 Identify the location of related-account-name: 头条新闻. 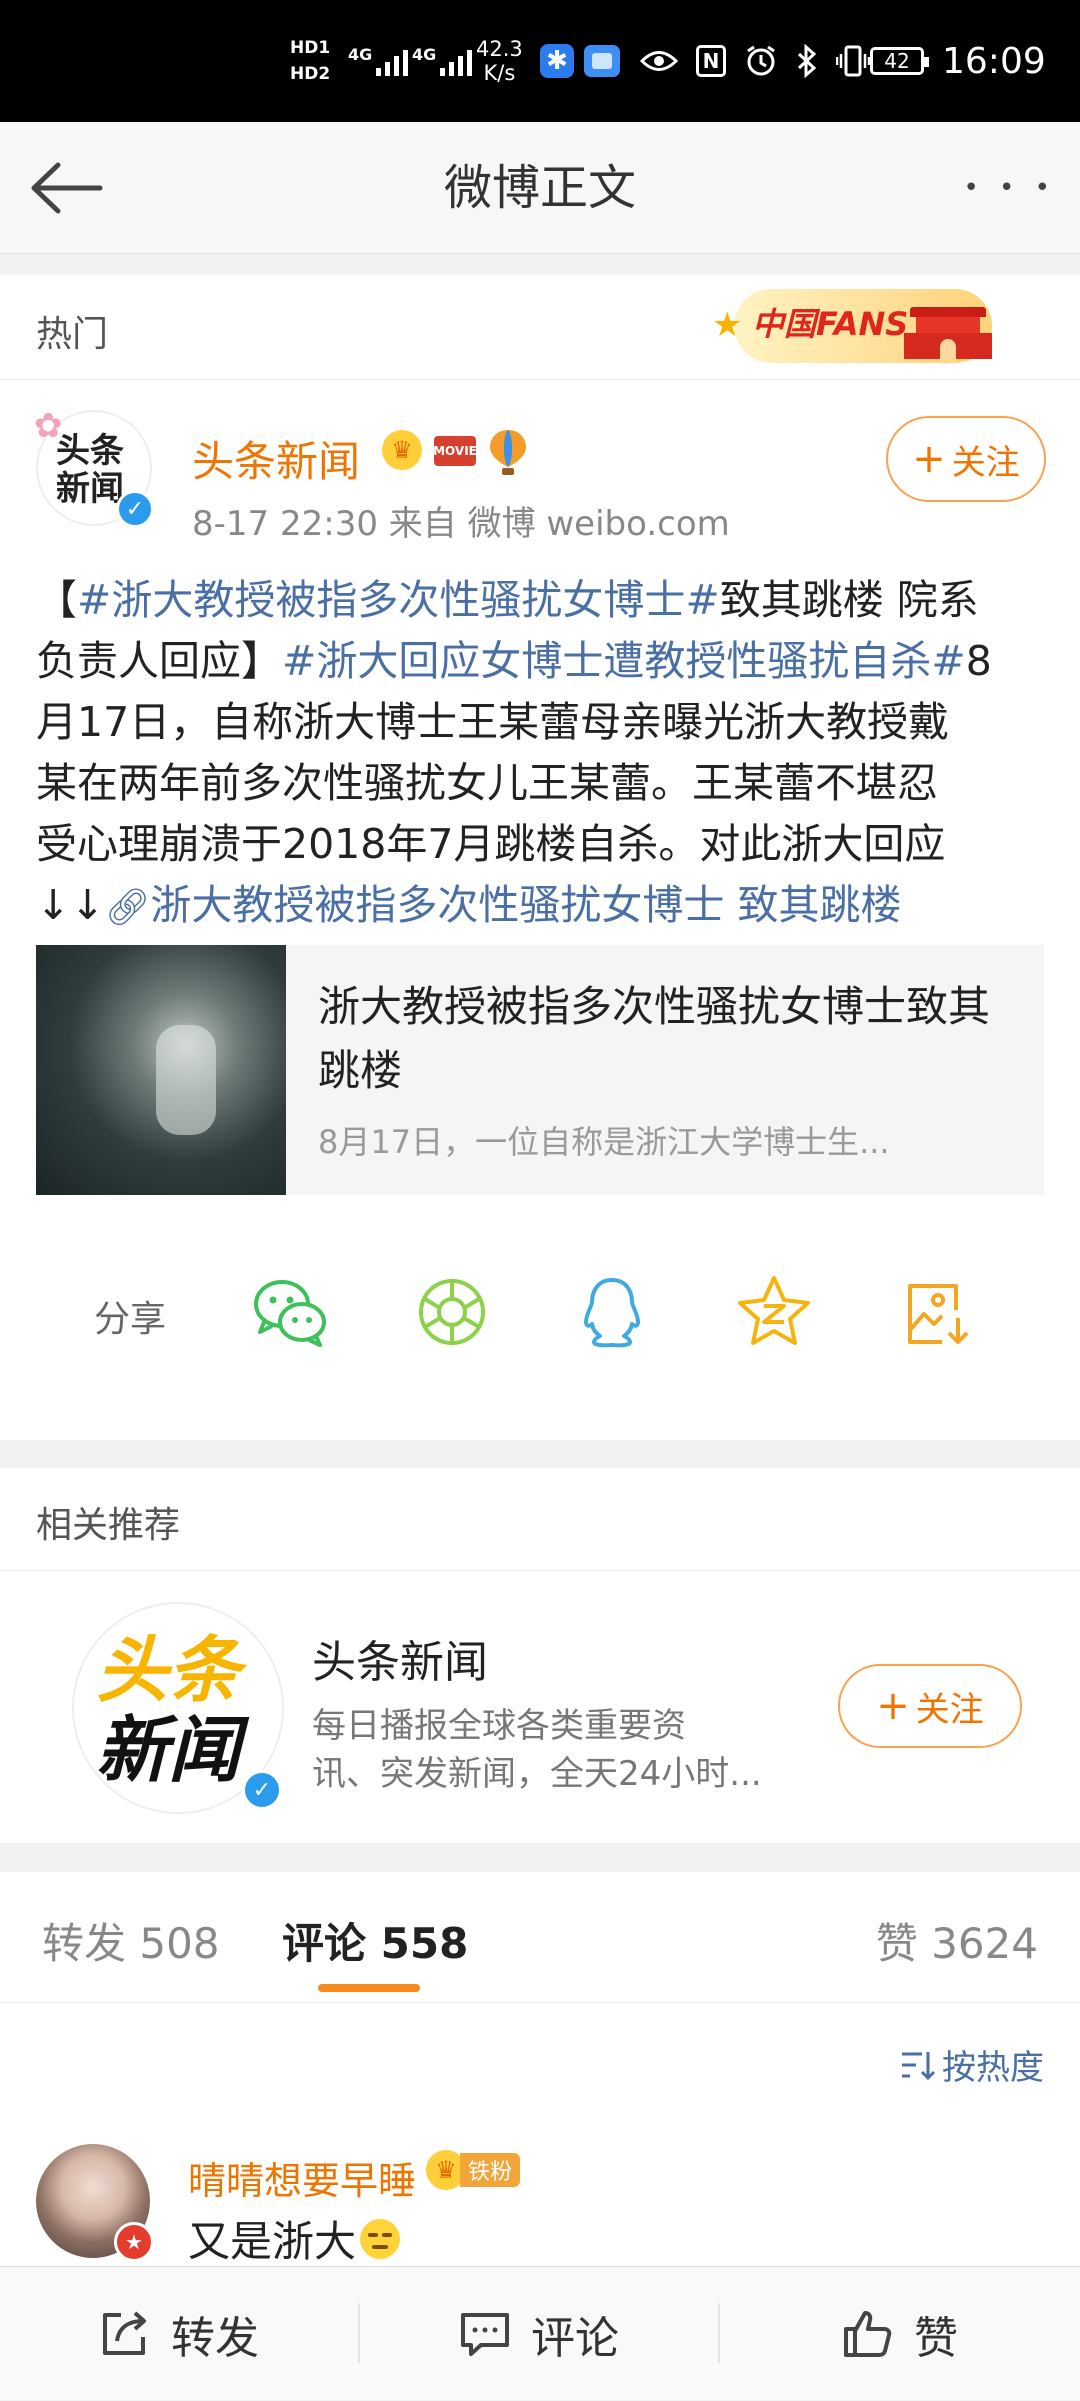
(400, 1658).